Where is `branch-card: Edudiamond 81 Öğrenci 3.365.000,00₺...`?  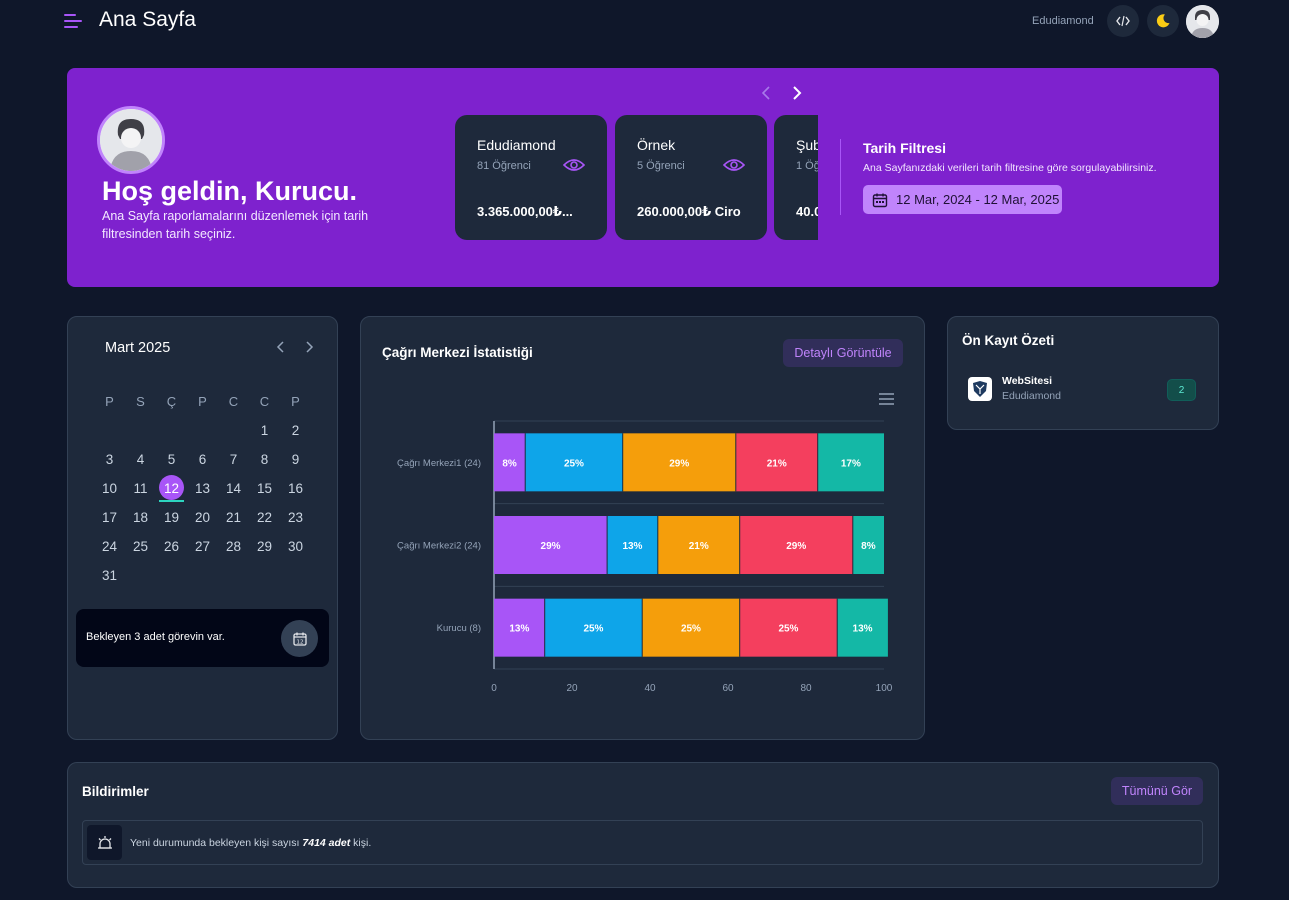 branch-card: Edudiamond 81 Öğrenci 3.365.000,00₺... is located at coordinates (531, 177).